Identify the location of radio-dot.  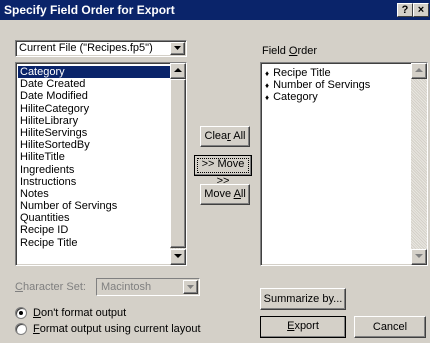
(21, 313).